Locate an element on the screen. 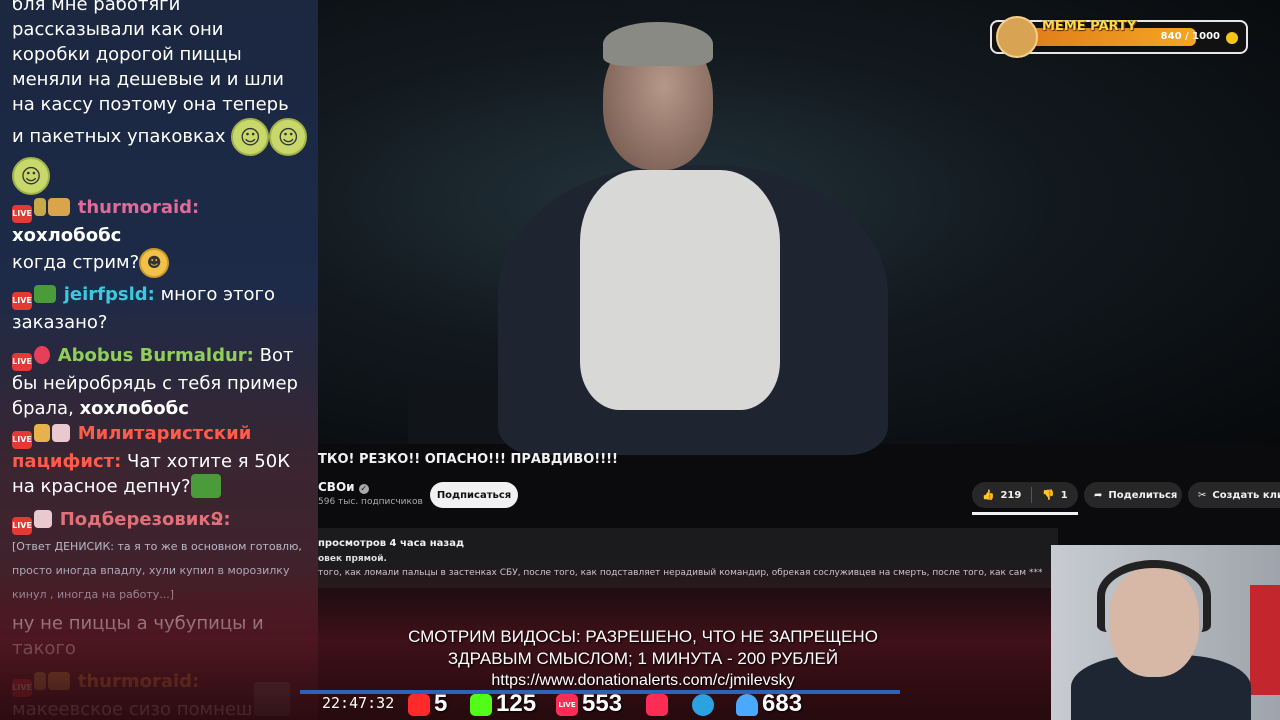  chat-text: брала, is located at coordinates (43, 408).